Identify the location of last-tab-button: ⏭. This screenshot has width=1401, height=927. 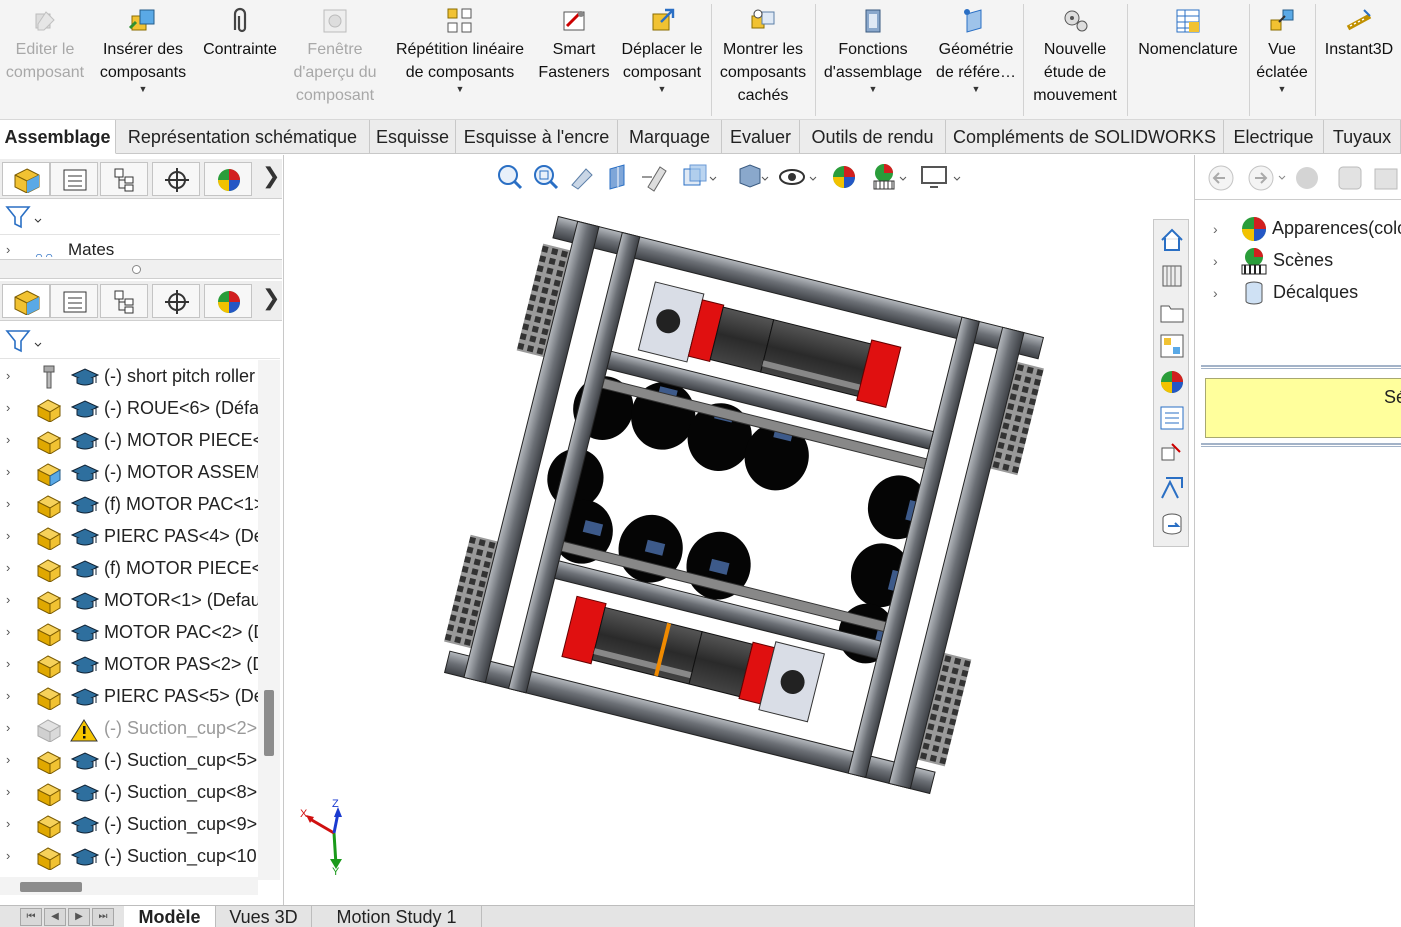
(103, 917).